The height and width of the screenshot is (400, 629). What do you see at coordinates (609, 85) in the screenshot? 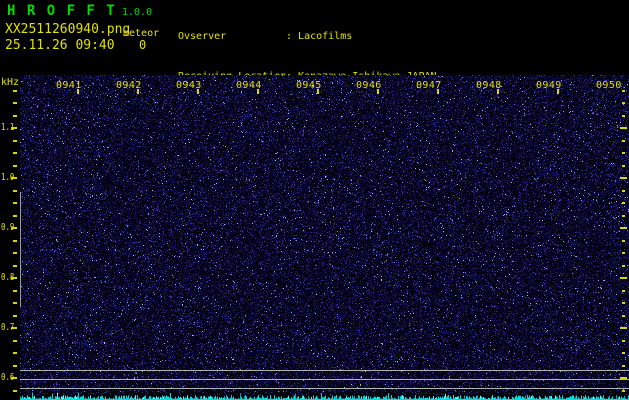
I see `time-label-0950: 0950` at bounding box center [609, 85].